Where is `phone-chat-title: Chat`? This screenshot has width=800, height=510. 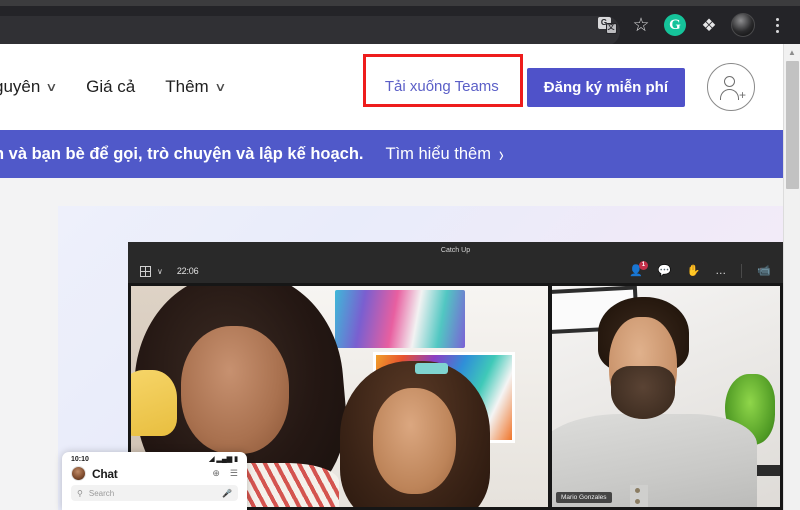
phone-chat-title: Chat is located at coordinates (105, 473).